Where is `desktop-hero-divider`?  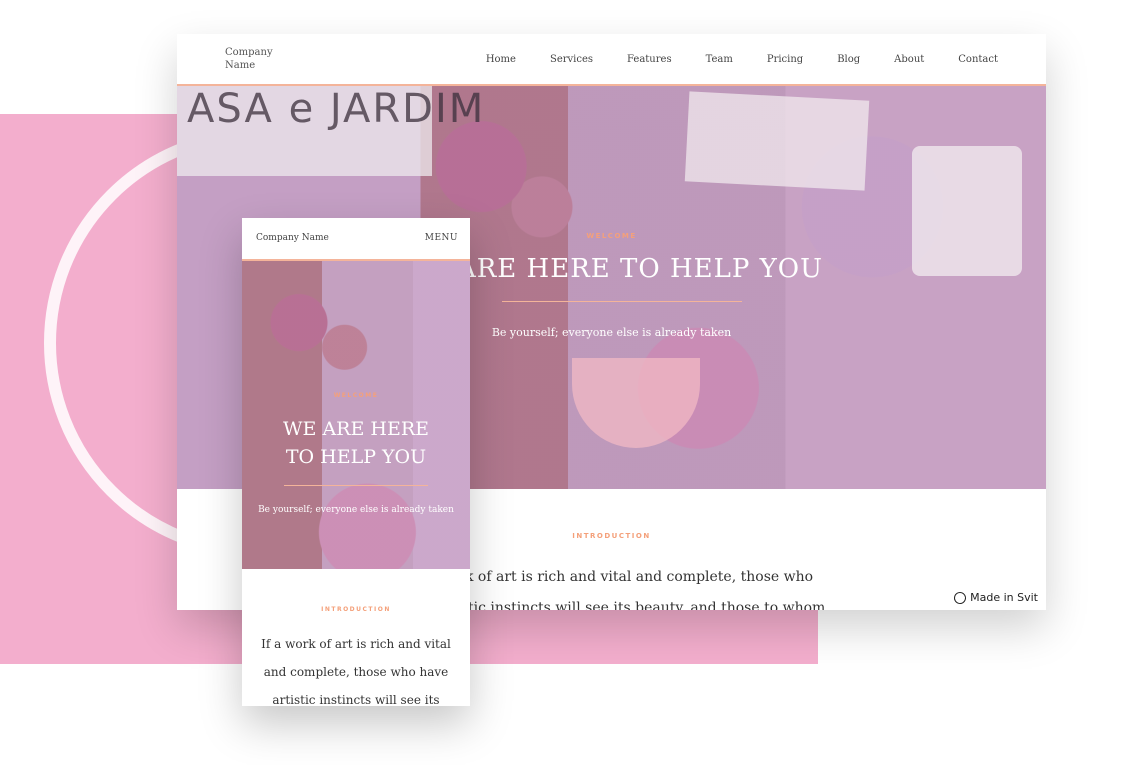 desktop-hero-divider is located at coordinates (622, 301).